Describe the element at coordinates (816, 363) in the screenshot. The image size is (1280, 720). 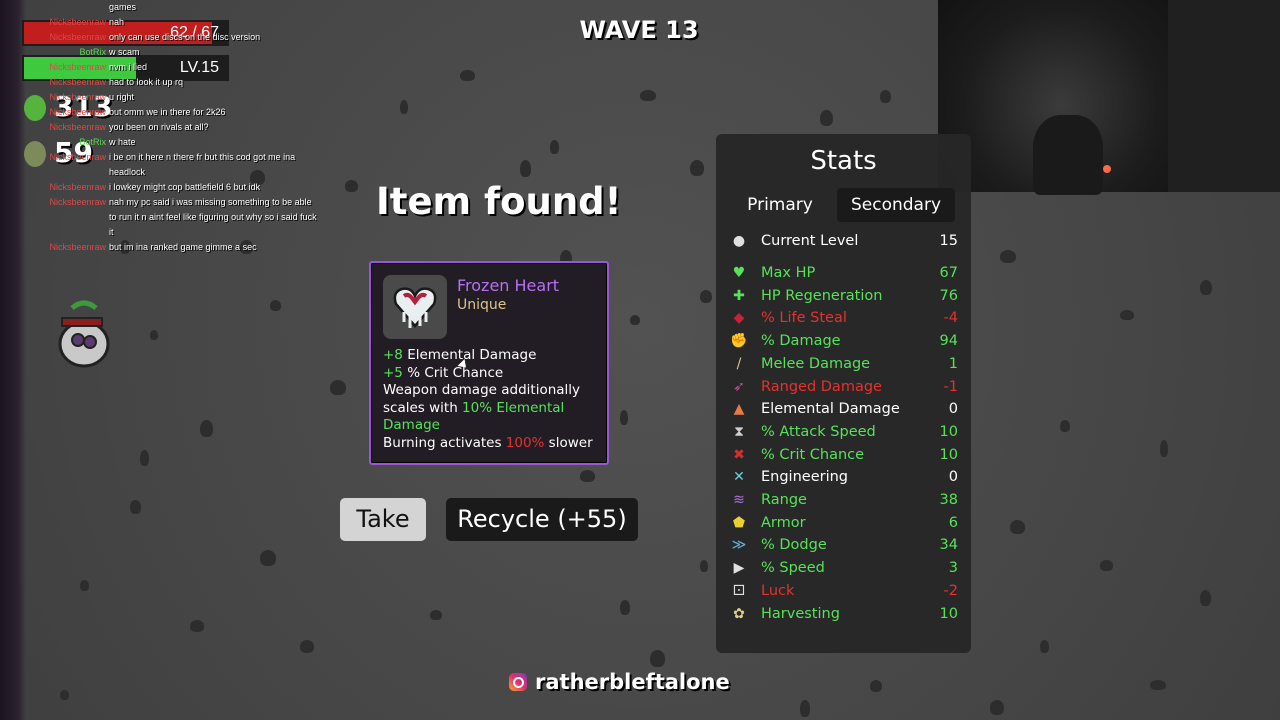
I see `stat-label: Melee Damage` at that location.